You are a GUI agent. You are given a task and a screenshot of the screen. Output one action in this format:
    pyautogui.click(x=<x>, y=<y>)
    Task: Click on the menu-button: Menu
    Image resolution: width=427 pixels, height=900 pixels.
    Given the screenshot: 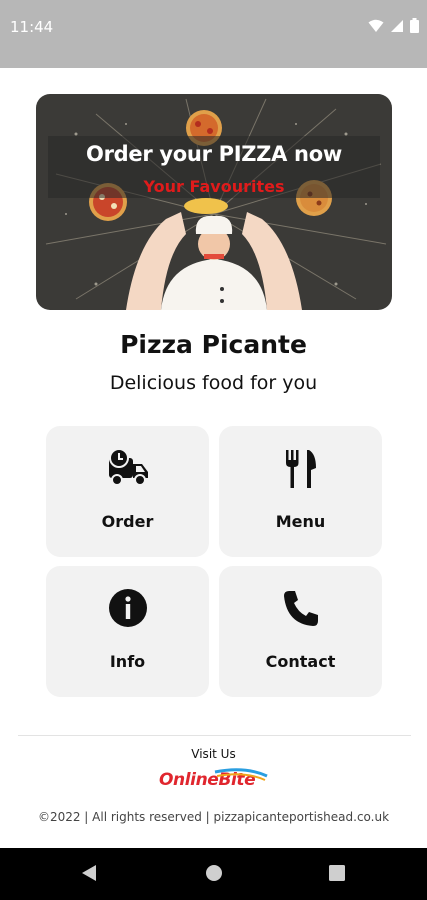 What is the action you would take?
    pyautogui.click(x=300, y=491)
    